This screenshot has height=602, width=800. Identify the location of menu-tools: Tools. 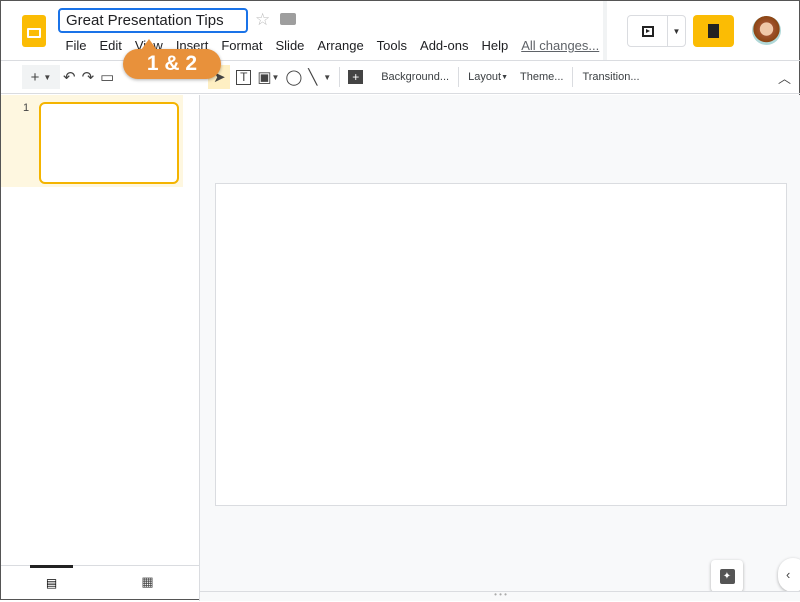
(391, 45).